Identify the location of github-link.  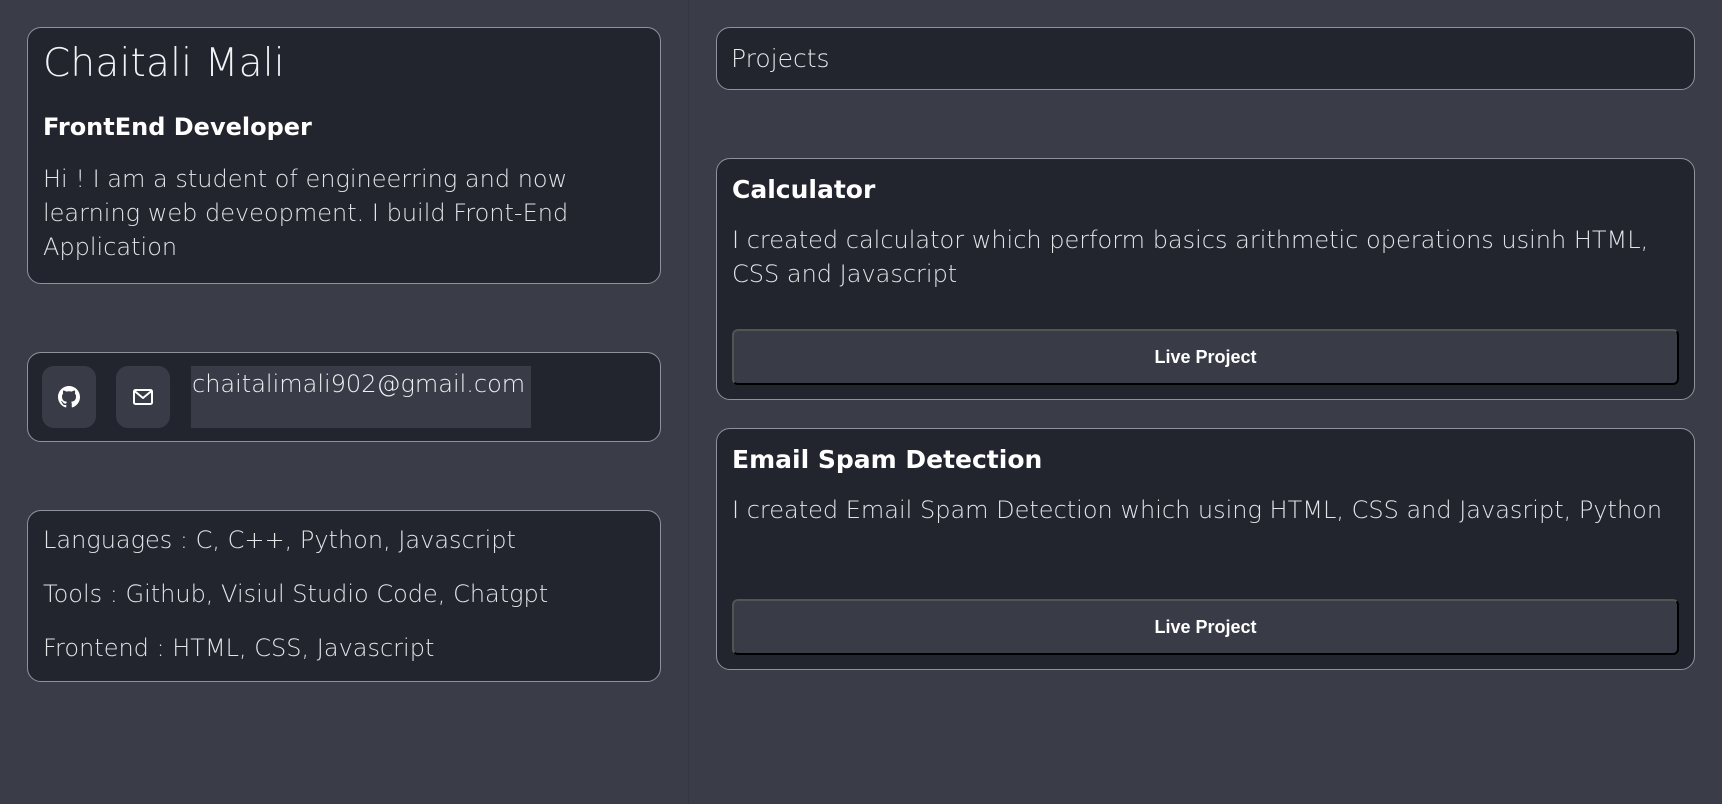
(69, 397).